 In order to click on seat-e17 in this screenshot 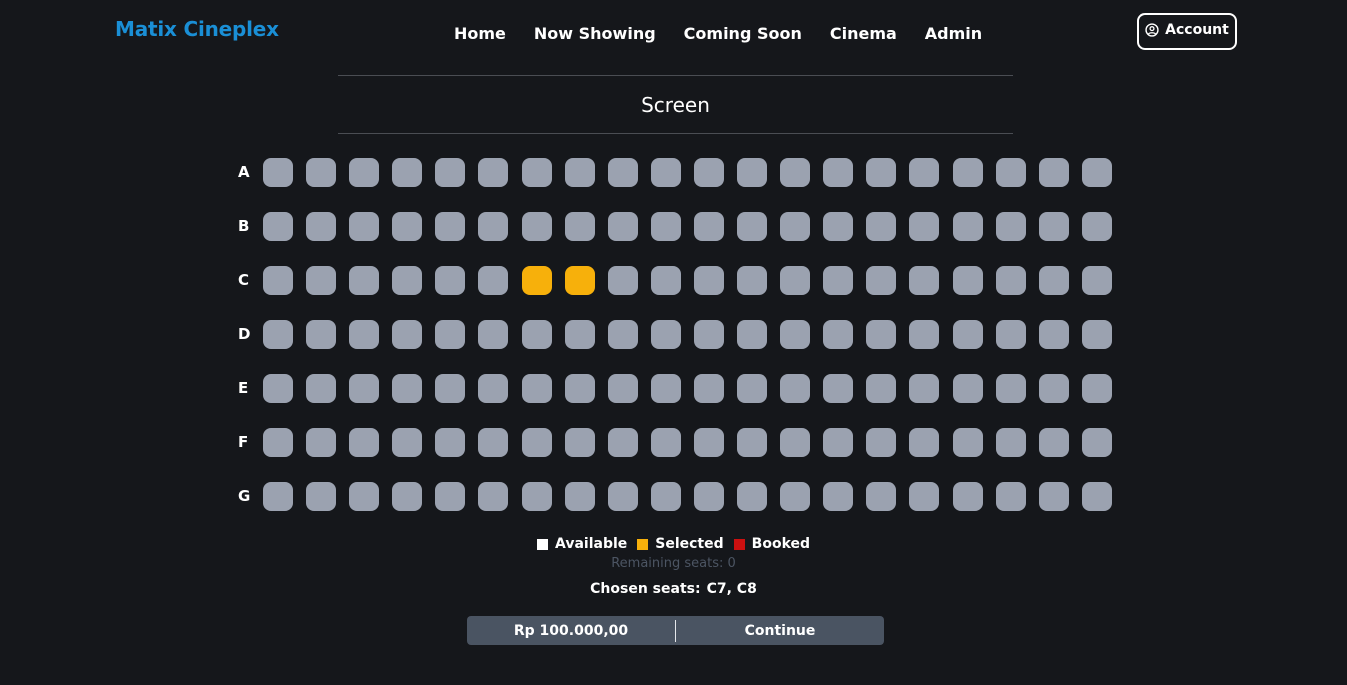, I will do `click(967, 388)`.